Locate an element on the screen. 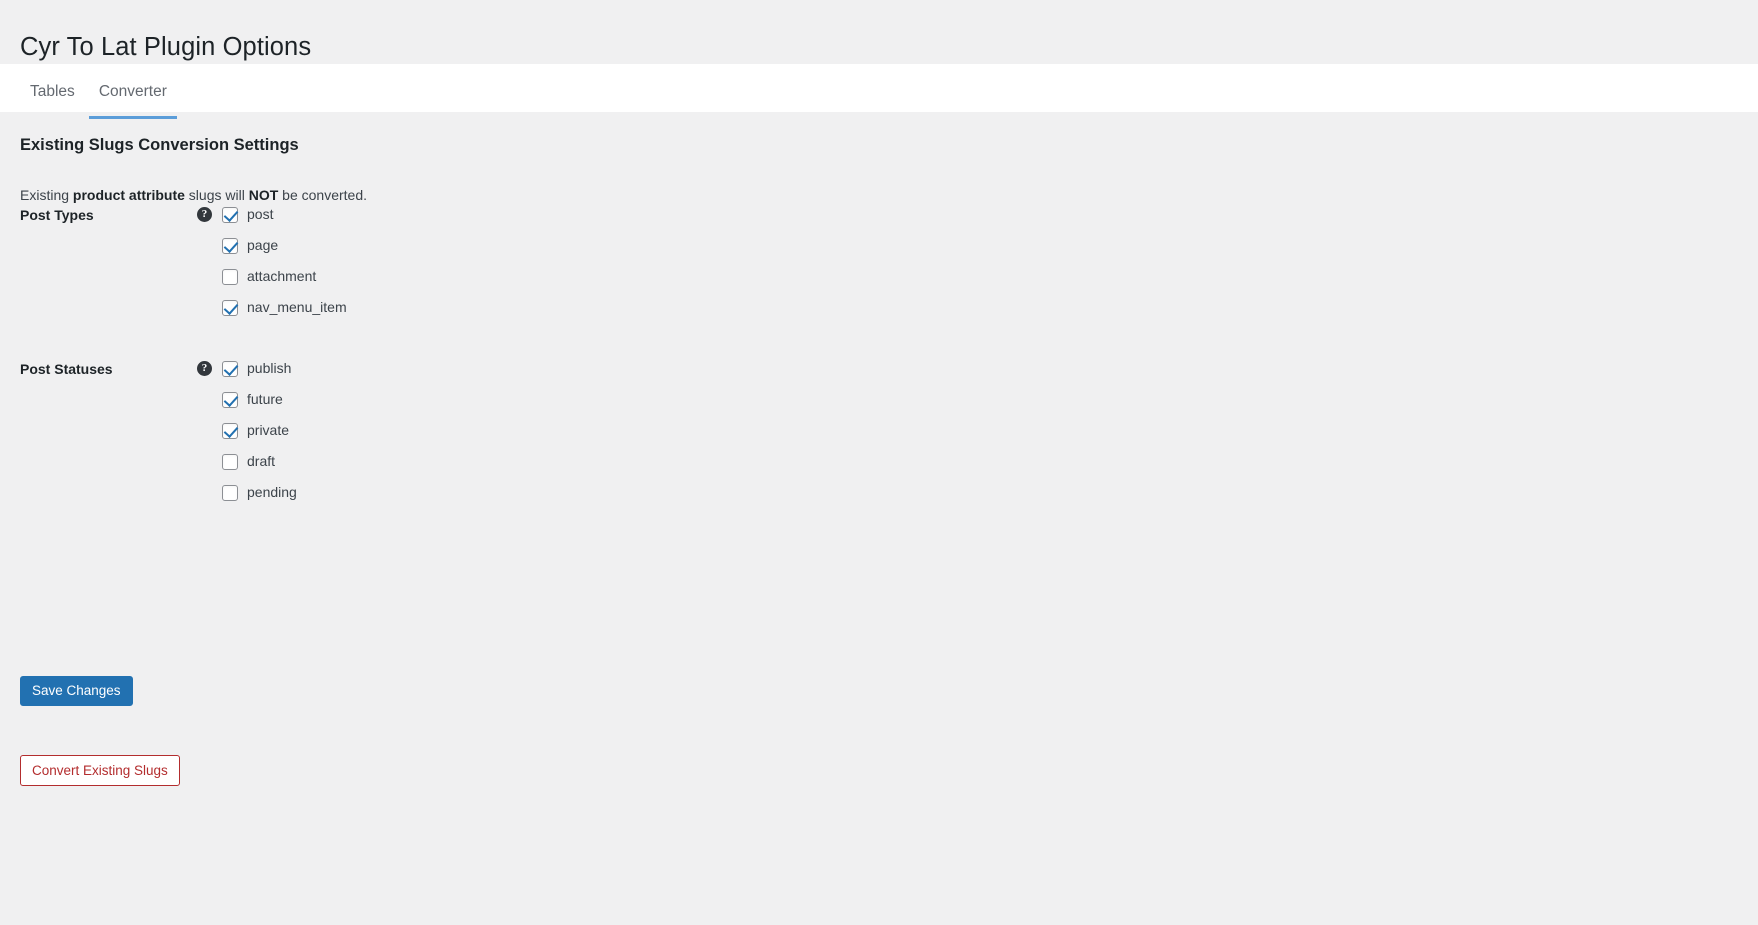 The width and height of the screenshot is (1758, 925). field-group-post-types: ? post page attachment nav_menu_item is located at coordinates (272, 261).